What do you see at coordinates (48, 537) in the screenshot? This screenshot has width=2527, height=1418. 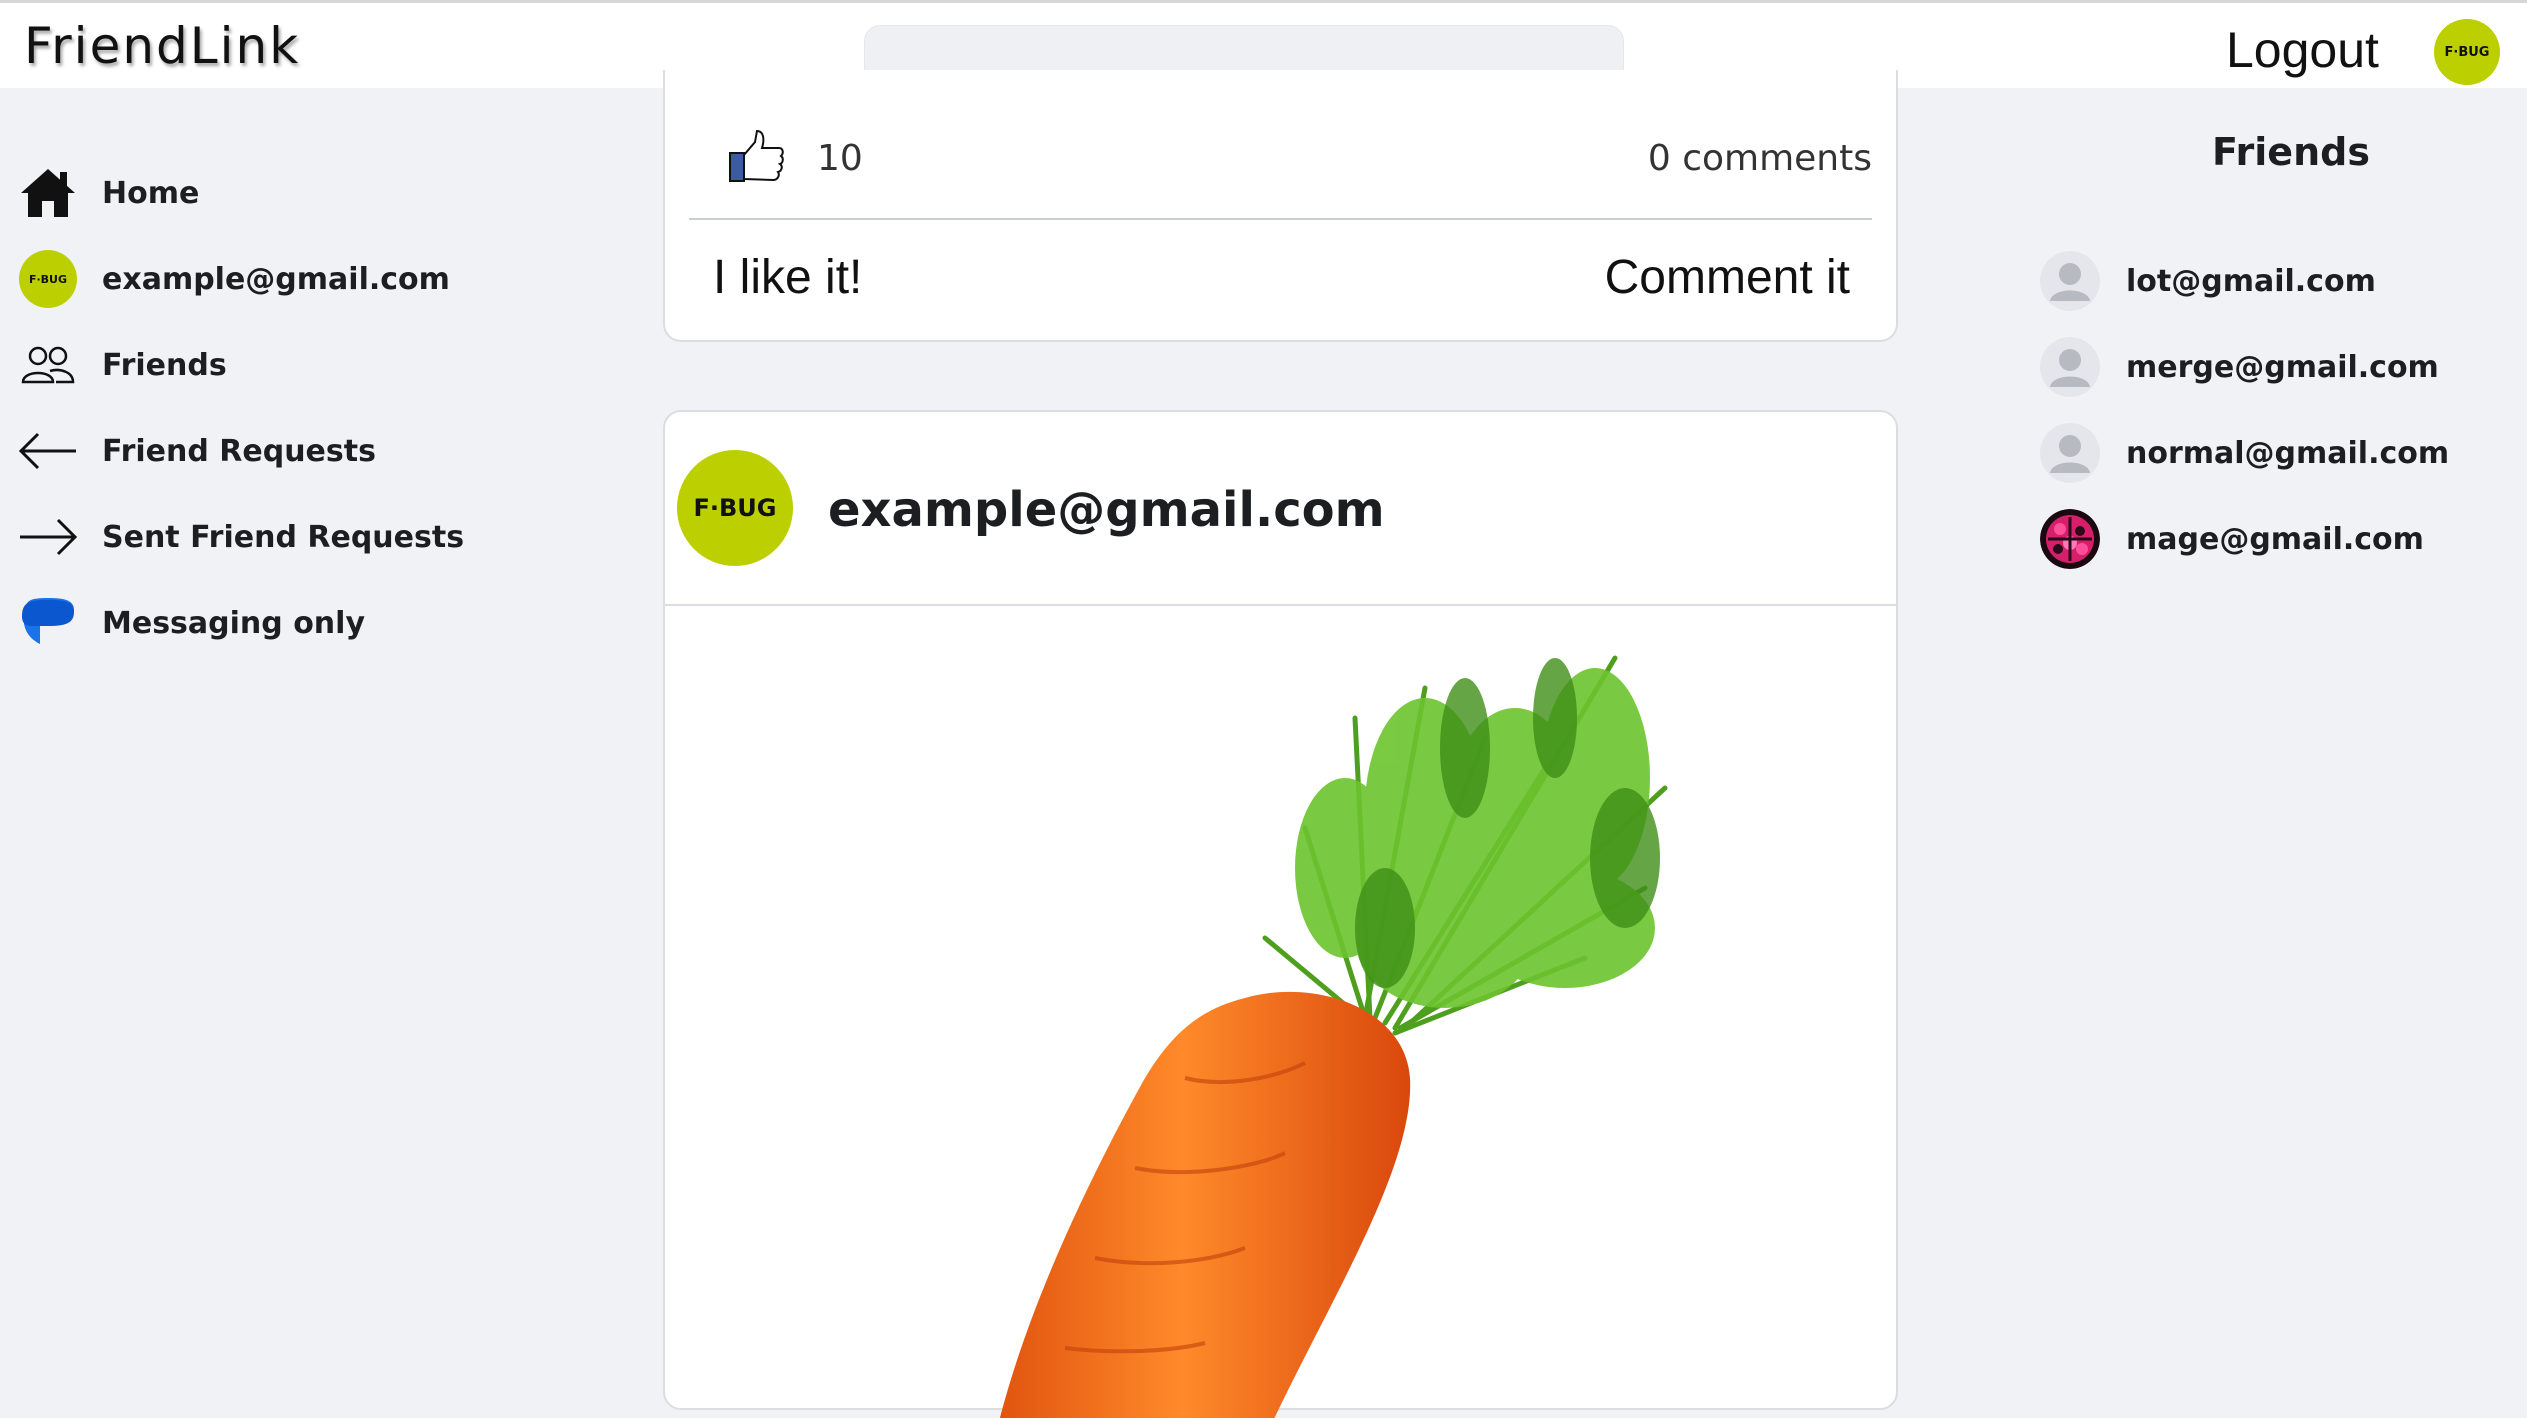 I see `arrow-right-icon` at bounding box center [48, 537].